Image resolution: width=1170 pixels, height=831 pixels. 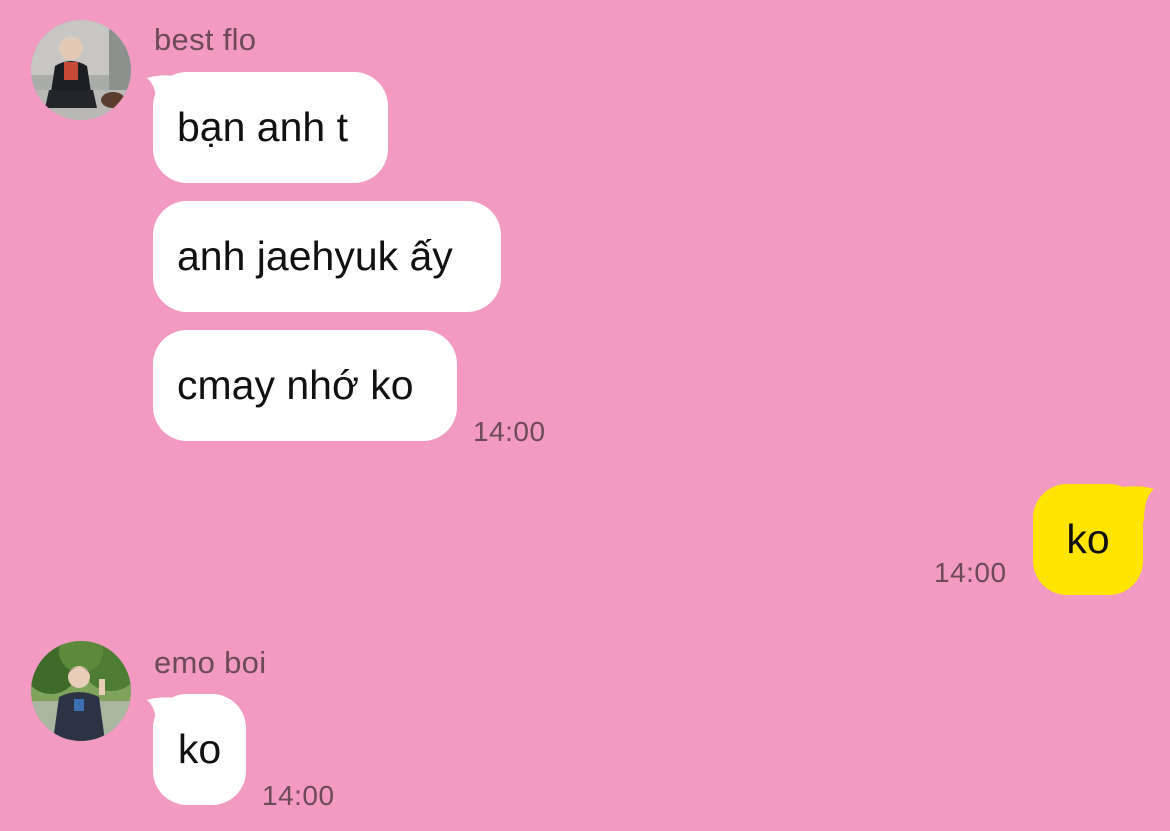 I want to click on avatar-best-flo, so click(x=81, y=70).